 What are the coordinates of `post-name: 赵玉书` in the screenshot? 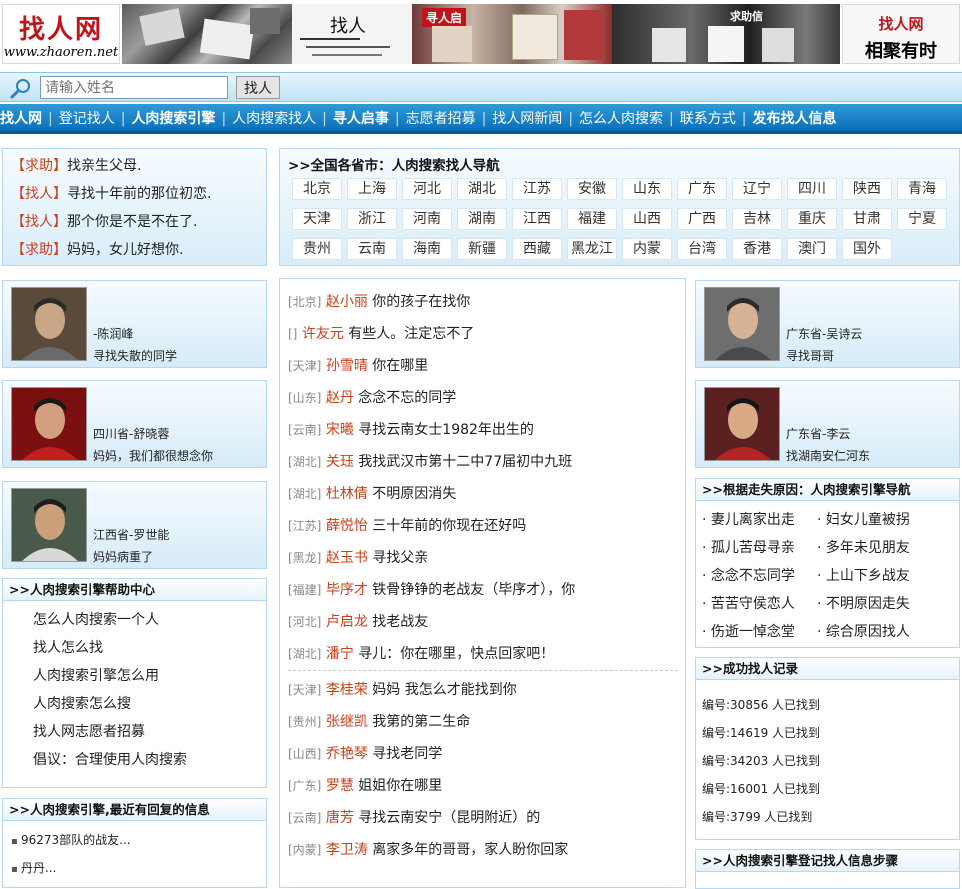 It's located at (347, 558).